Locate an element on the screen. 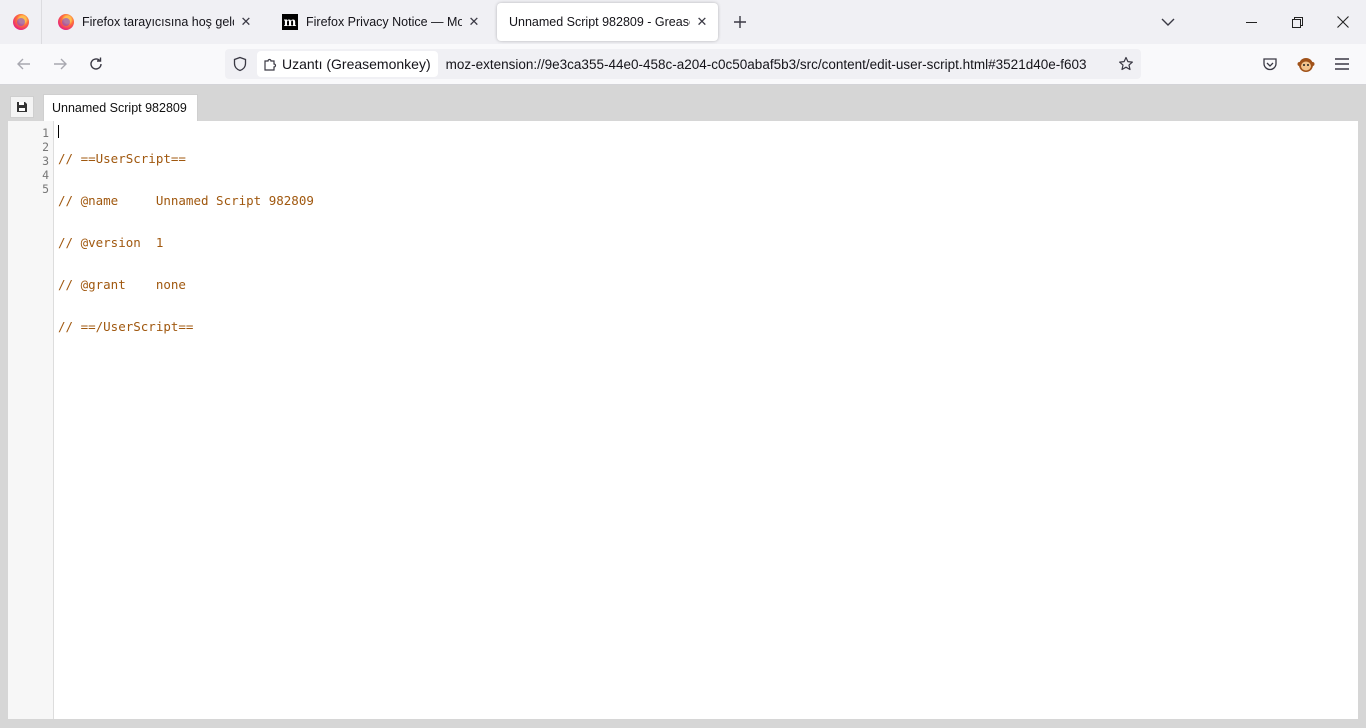 This screenshot has width=1366, height=728. restore-icon is located at coordinates (1297, 22).